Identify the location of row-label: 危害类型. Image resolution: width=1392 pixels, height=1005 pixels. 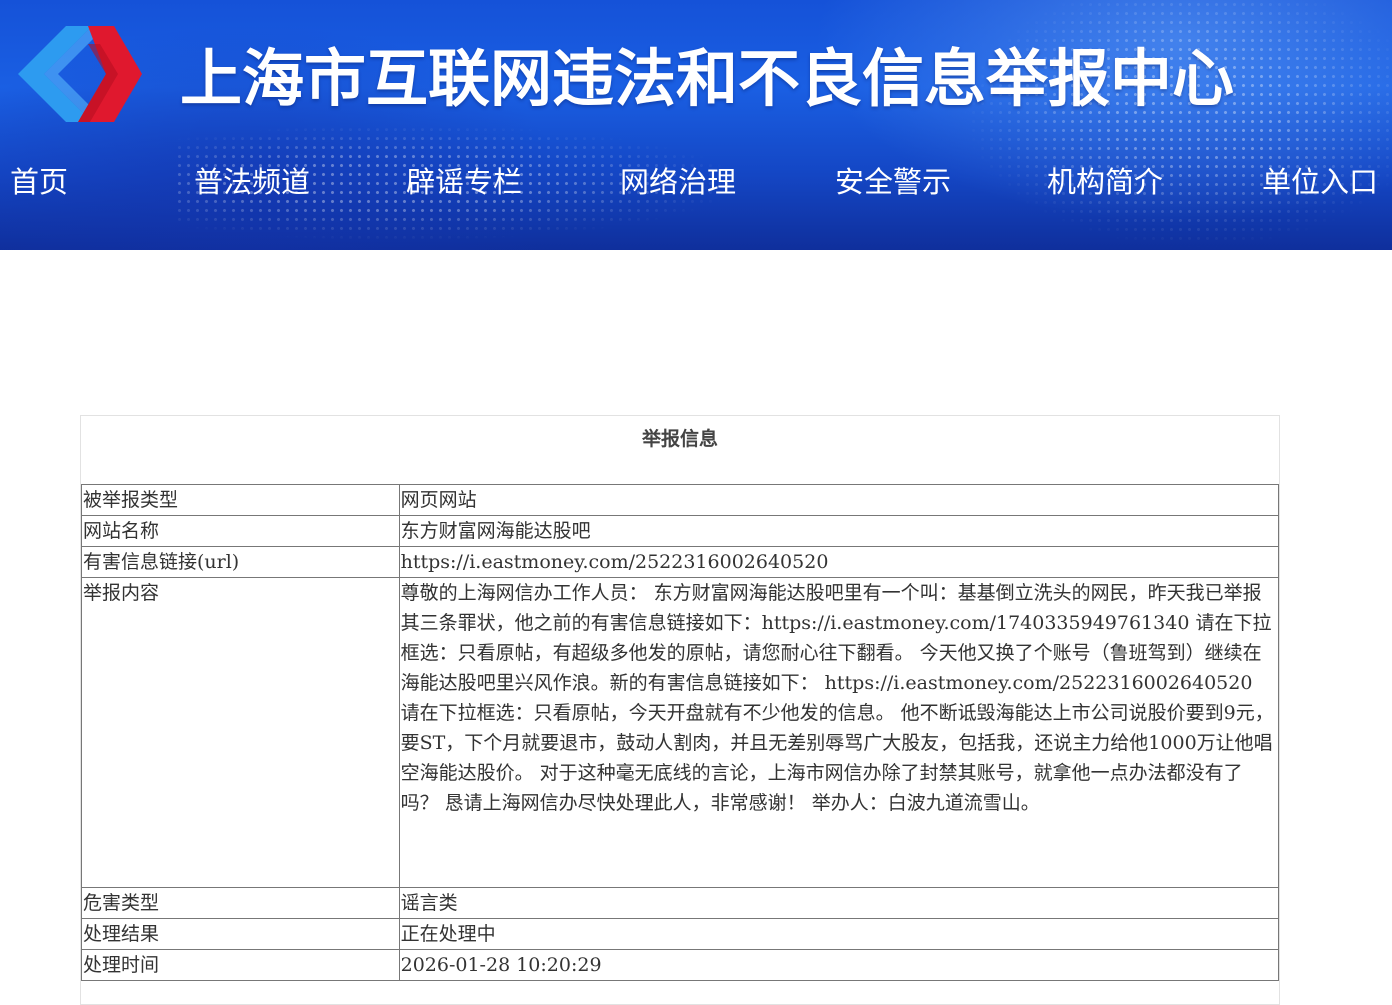
(240, 903).